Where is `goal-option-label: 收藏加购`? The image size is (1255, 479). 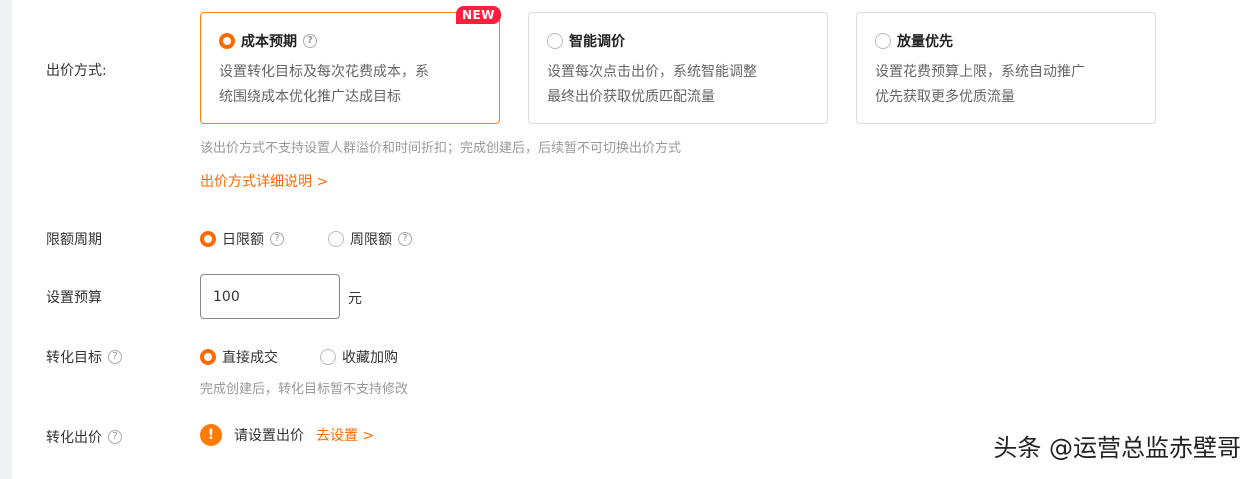 goal-option-label: 收藏加购 is located at coordinates (370, 358).